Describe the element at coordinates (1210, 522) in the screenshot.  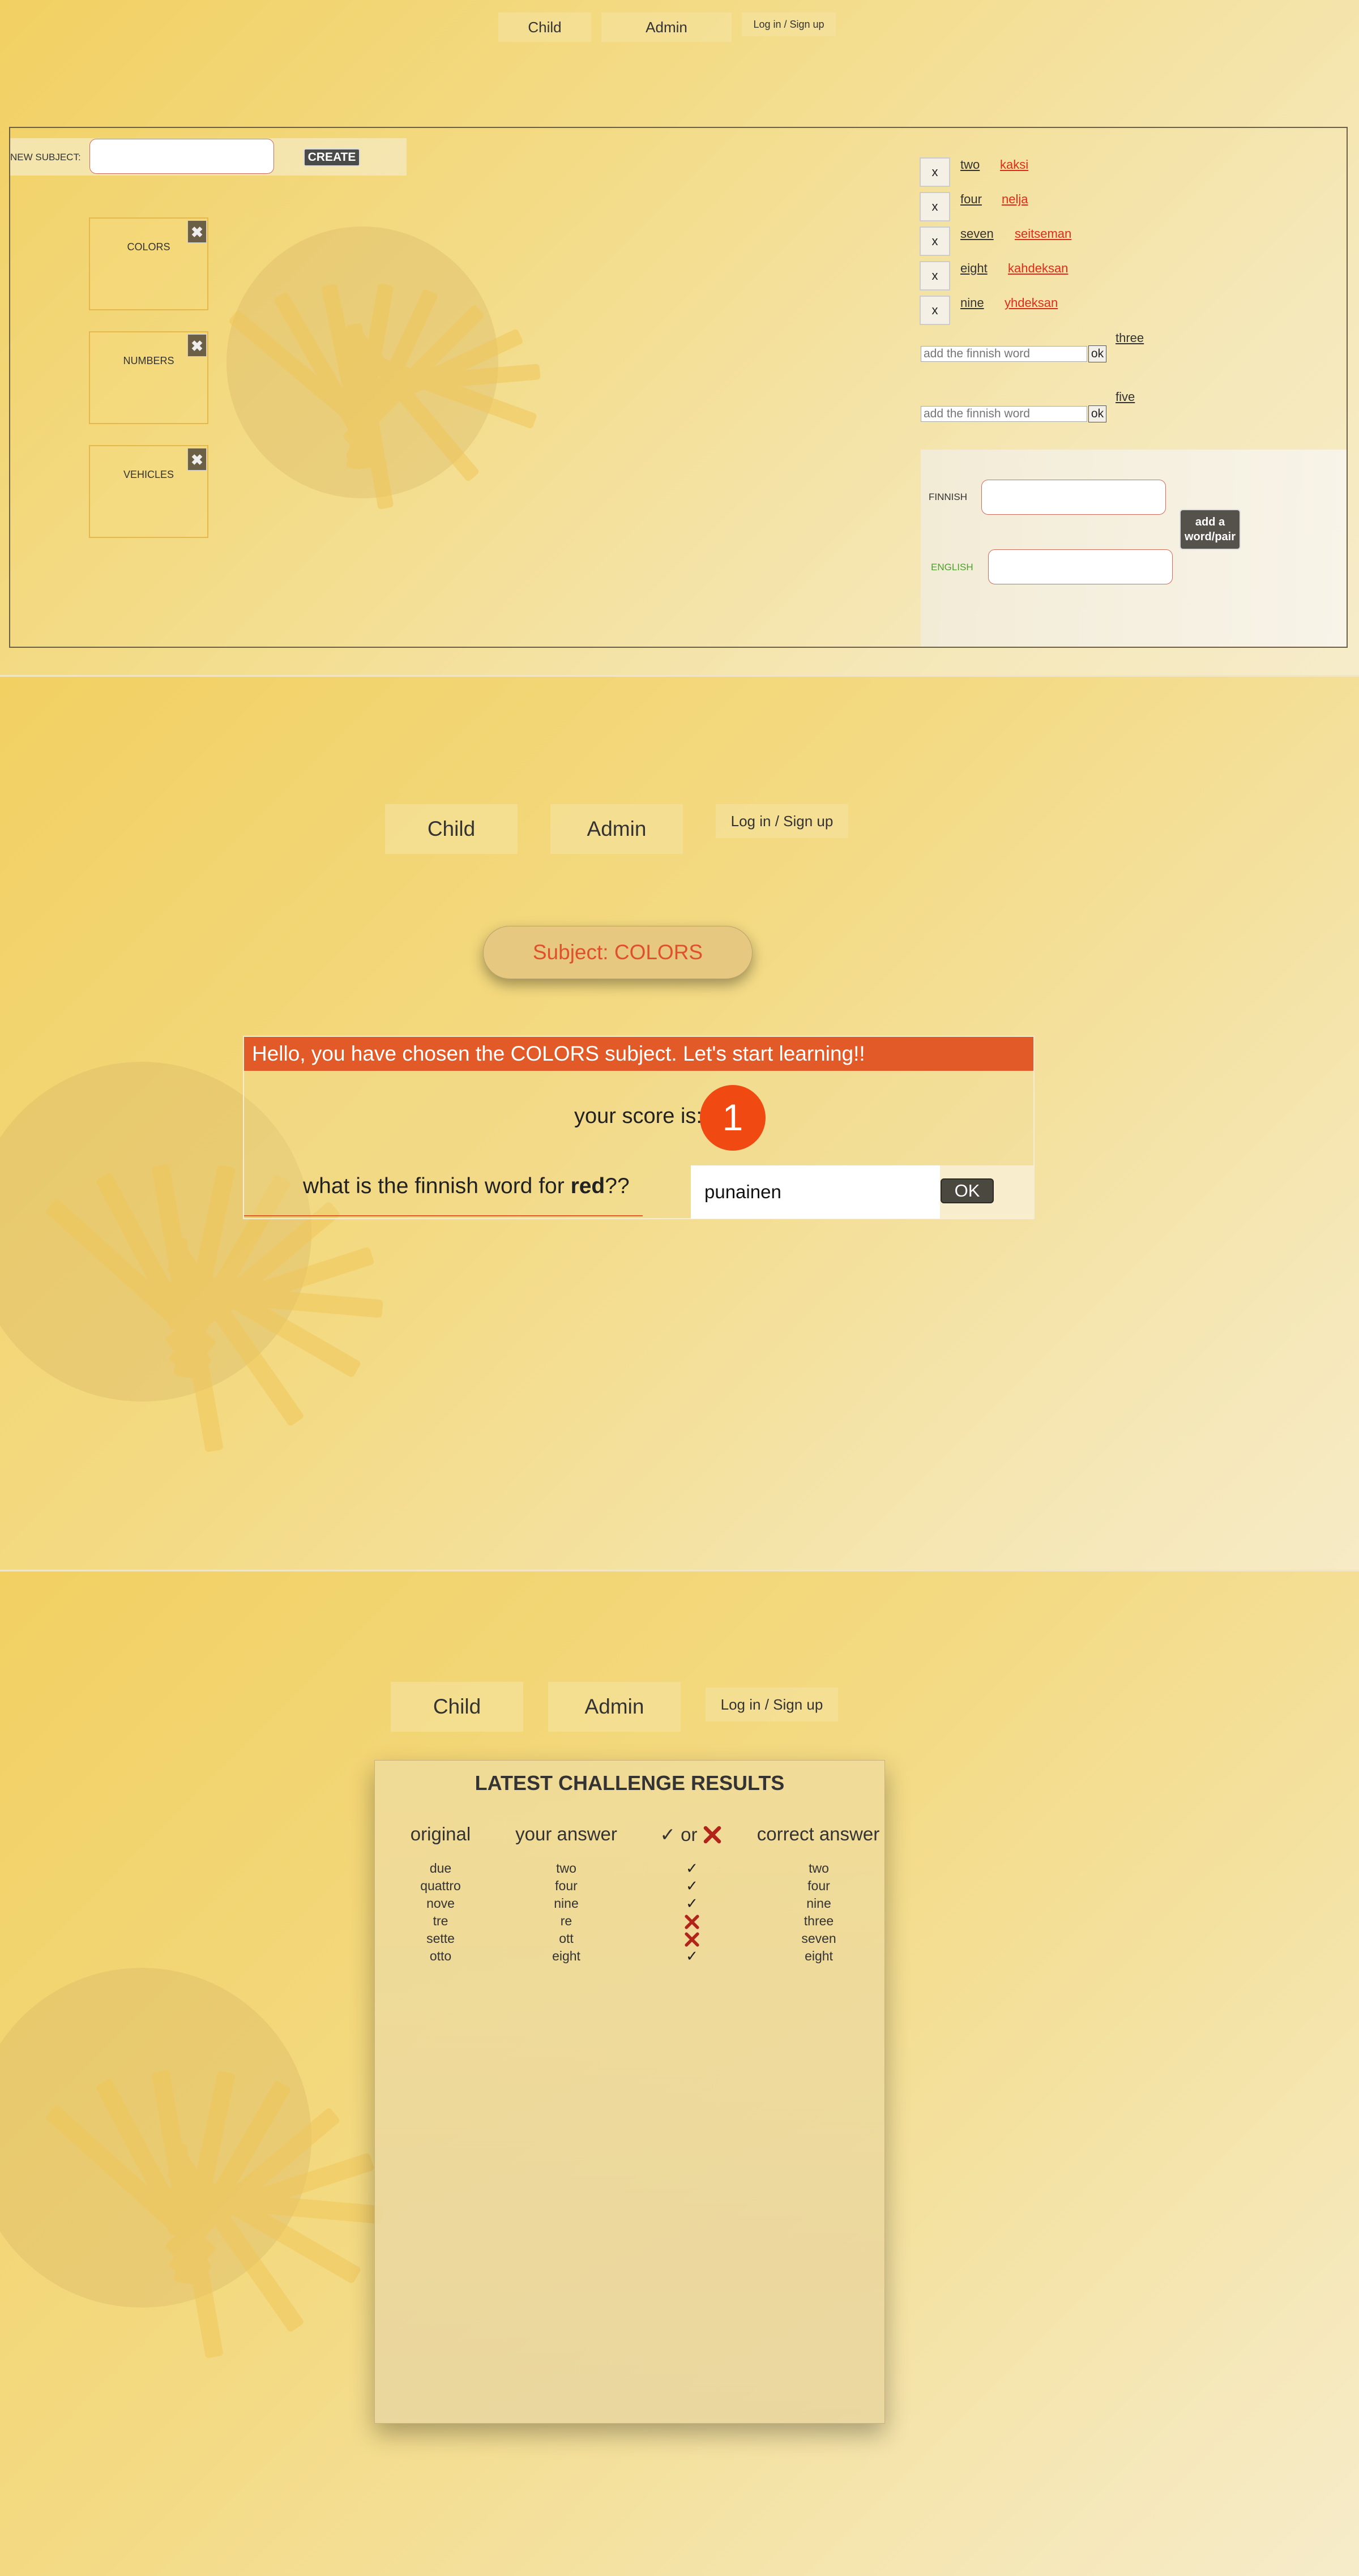
I see `add-pair-label-line1: add a` at that location.